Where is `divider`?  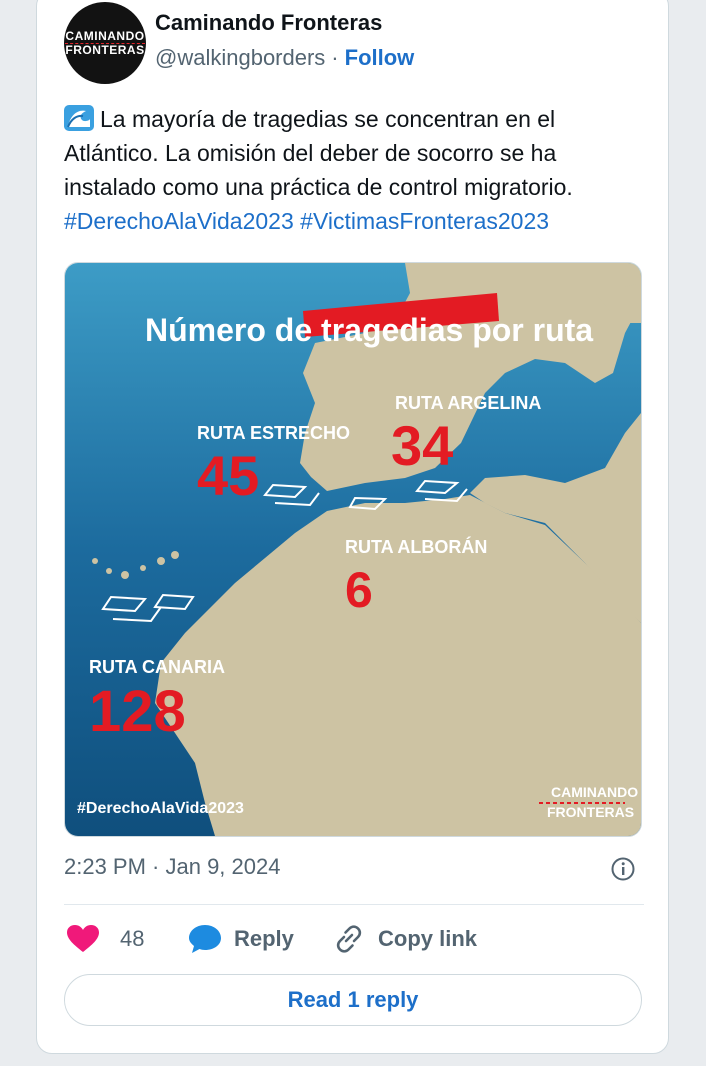
divider is located at coordinates (354, 904).